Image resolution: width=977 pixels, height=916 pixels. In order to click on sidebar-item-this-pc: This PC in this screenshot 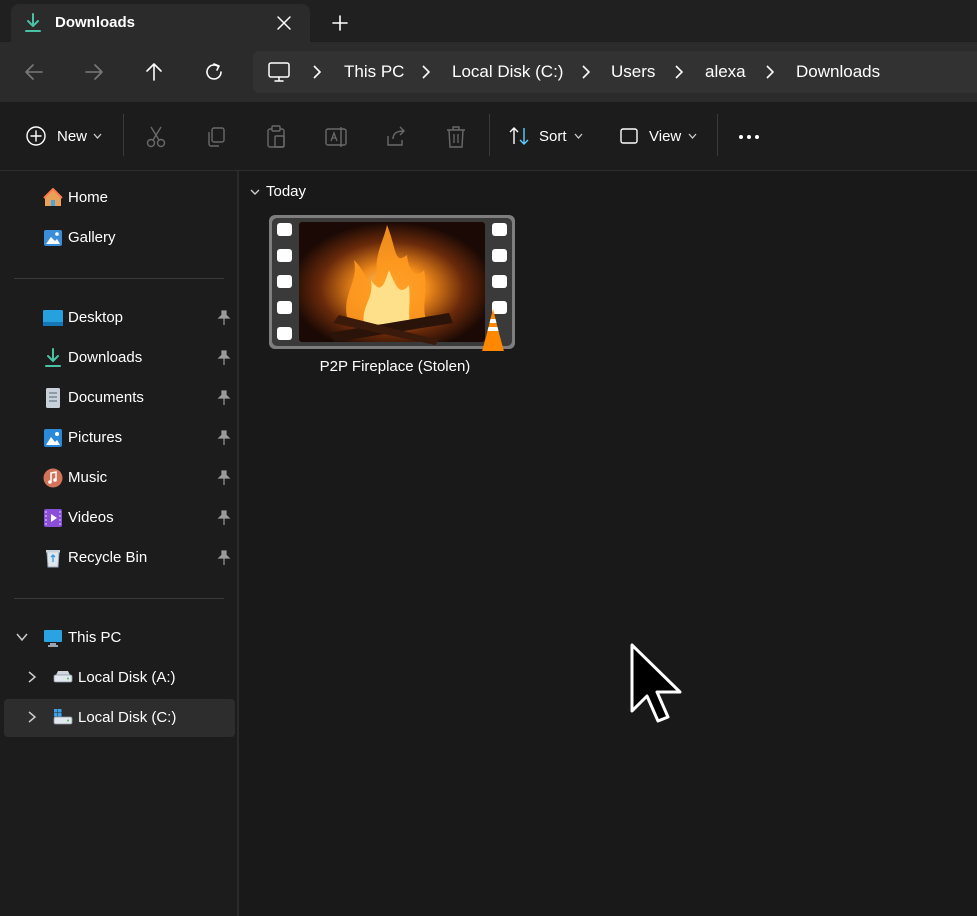, I will do `click(119, 638)`.